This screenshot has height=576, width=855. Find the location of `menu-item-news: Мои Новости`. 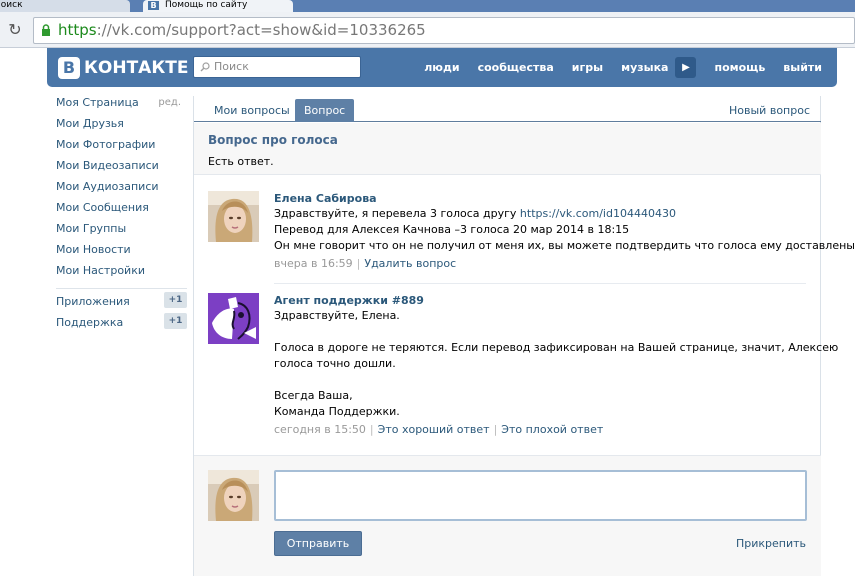

menu-item-news: Мои Новости is located at coordinates (121, 252).